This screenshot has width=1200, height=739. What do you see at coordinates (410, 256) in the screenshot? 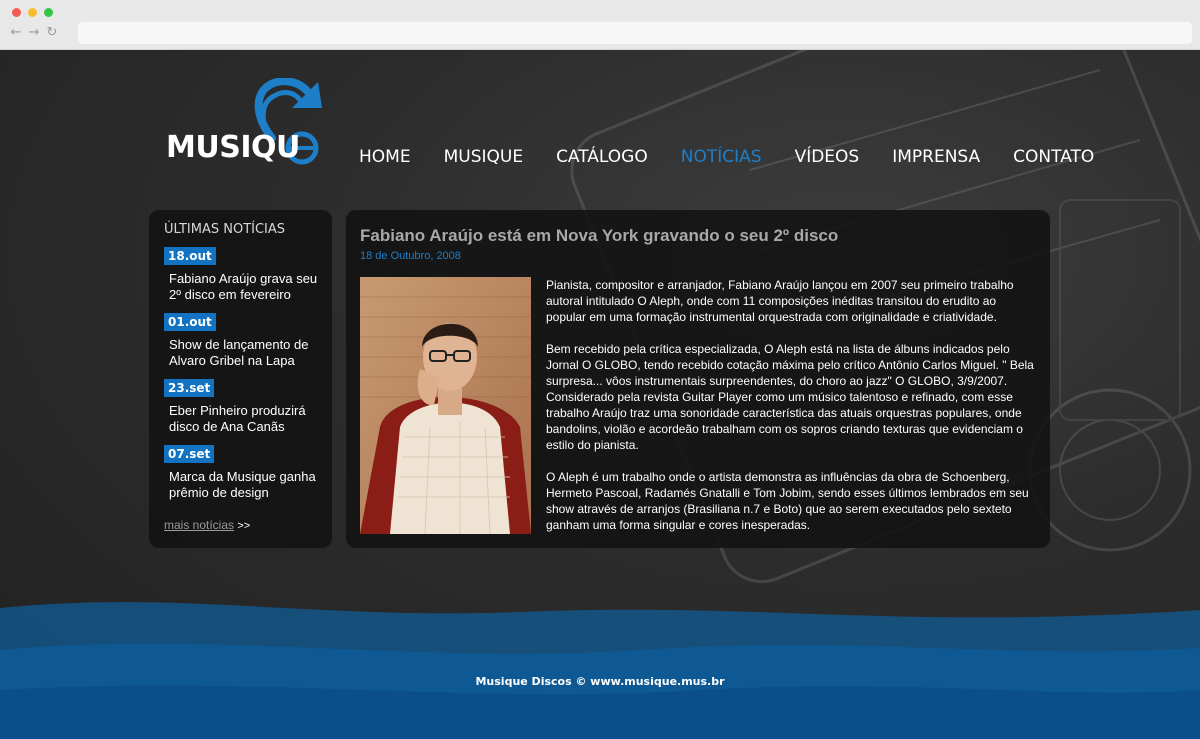
I see `article-date: 18 de Outubro, 2008` at bounding box center [410, 256].